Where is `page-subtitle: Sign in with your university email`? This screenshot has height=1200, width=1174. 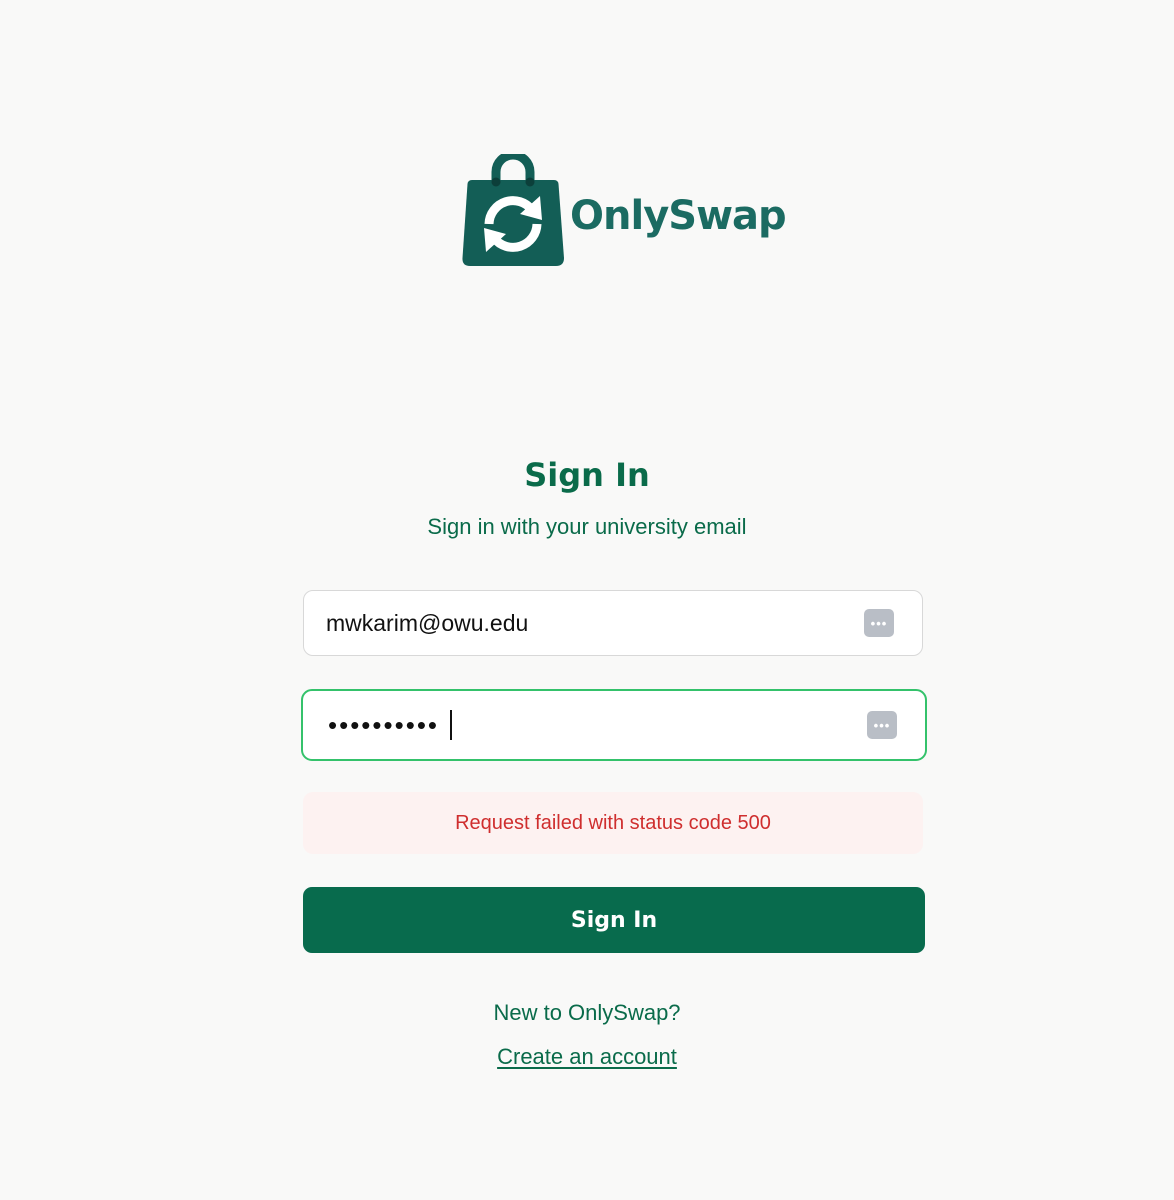
page-subtitle: Sign in with your university email is located at coordinates (587, 526).